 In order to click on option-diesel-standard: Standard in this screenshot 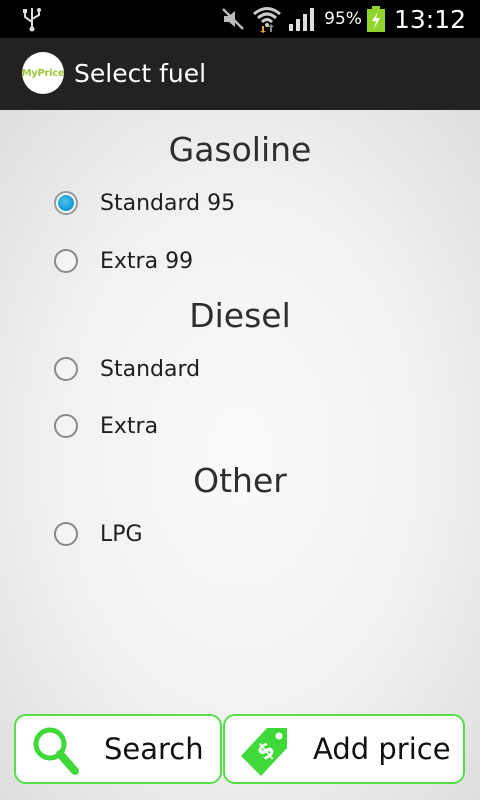, I will do `click(127, 369)`.